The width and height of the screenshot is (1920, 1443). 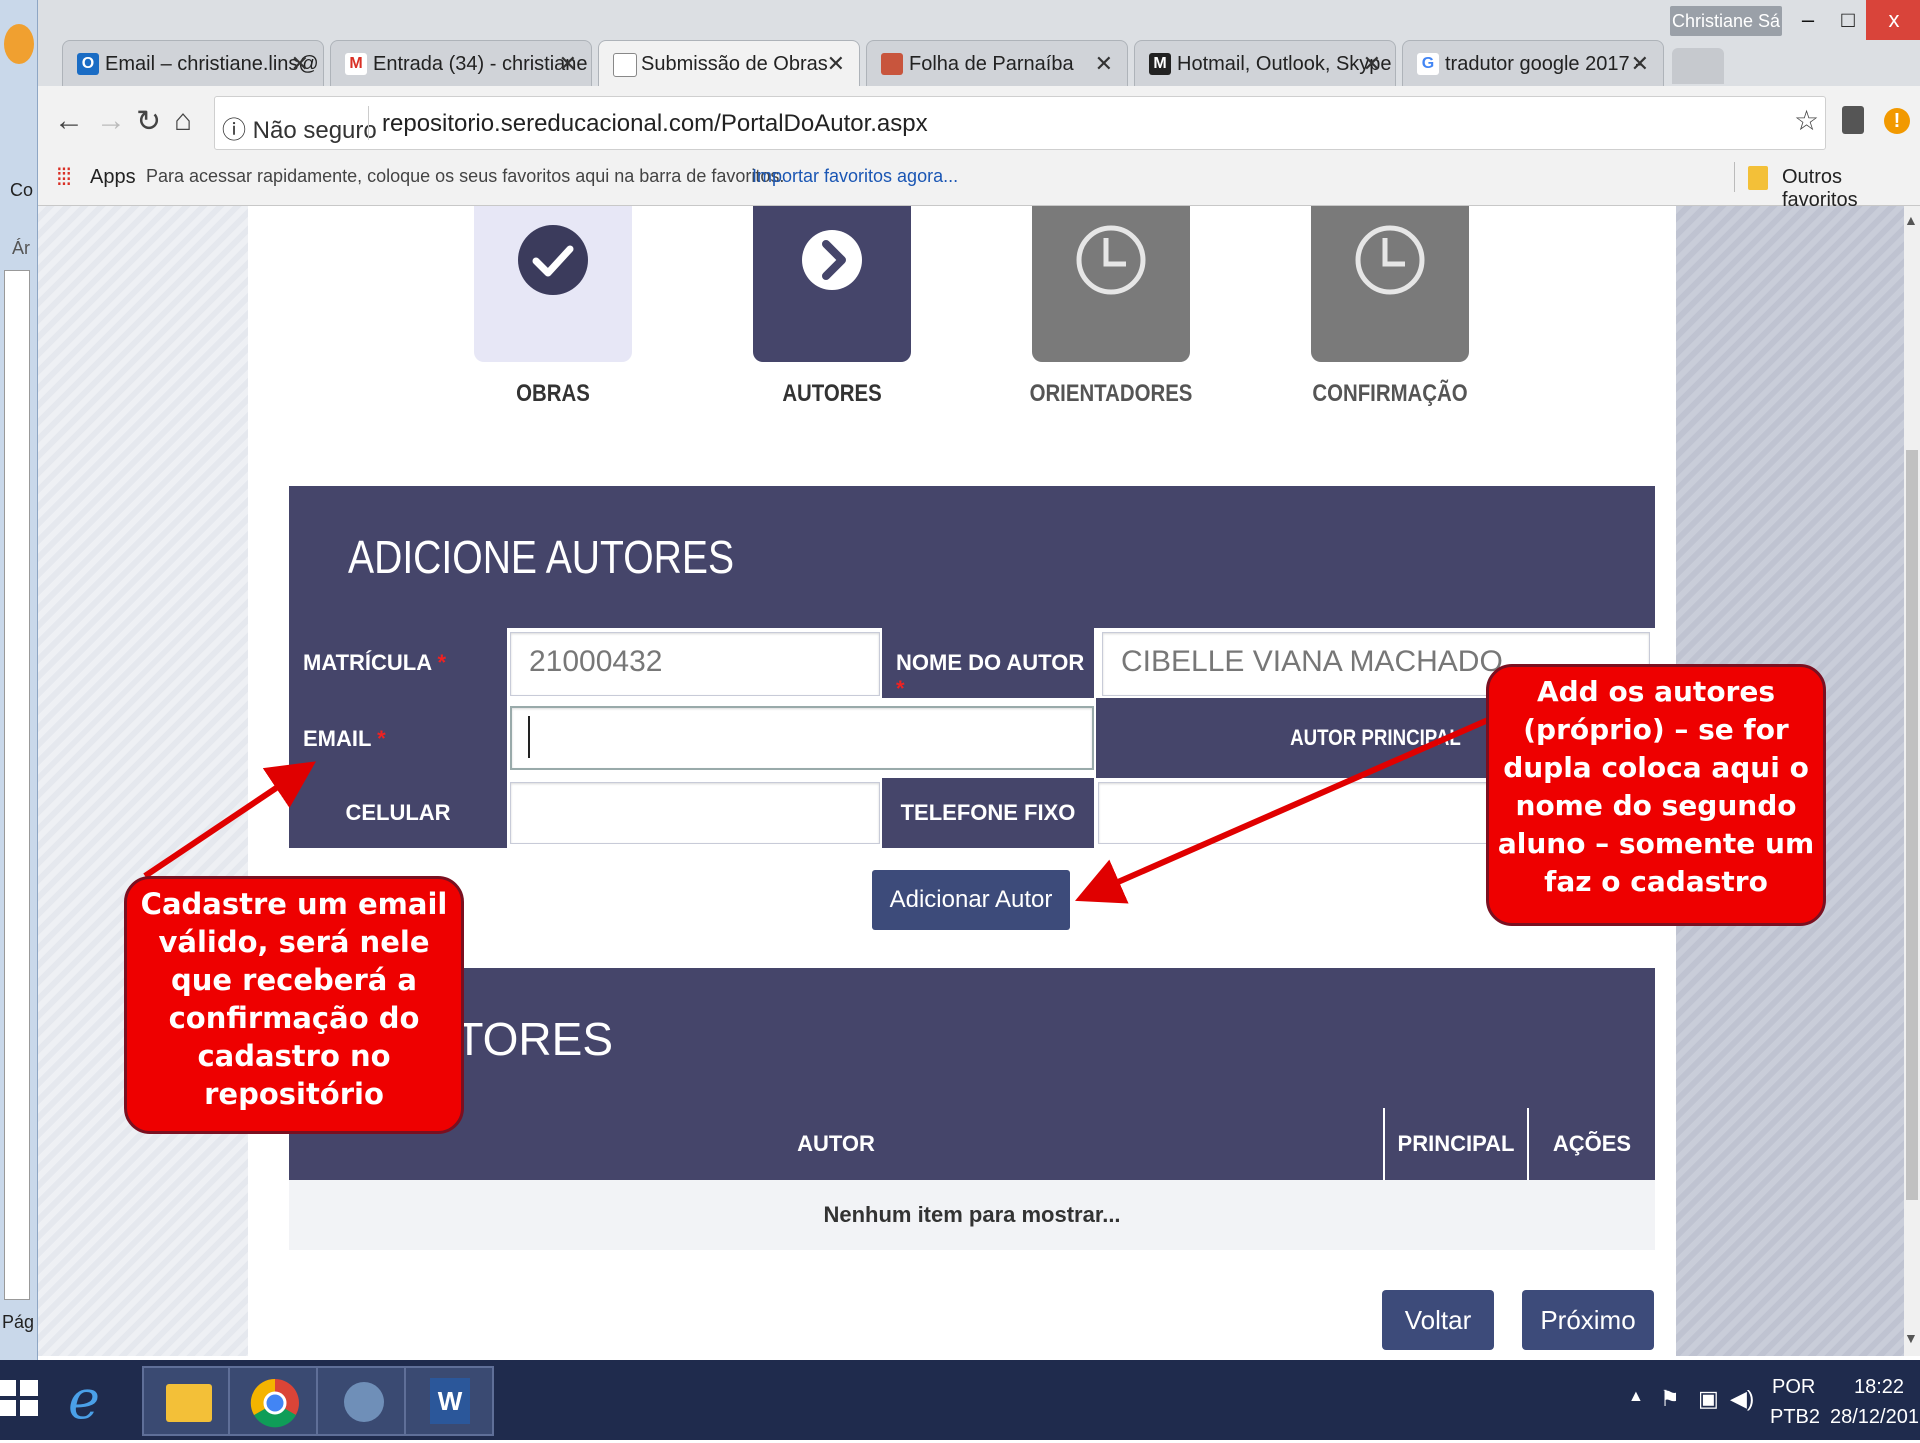 I want to click on tray-expand-icon: ▲, so click(x=1636, y=1397).